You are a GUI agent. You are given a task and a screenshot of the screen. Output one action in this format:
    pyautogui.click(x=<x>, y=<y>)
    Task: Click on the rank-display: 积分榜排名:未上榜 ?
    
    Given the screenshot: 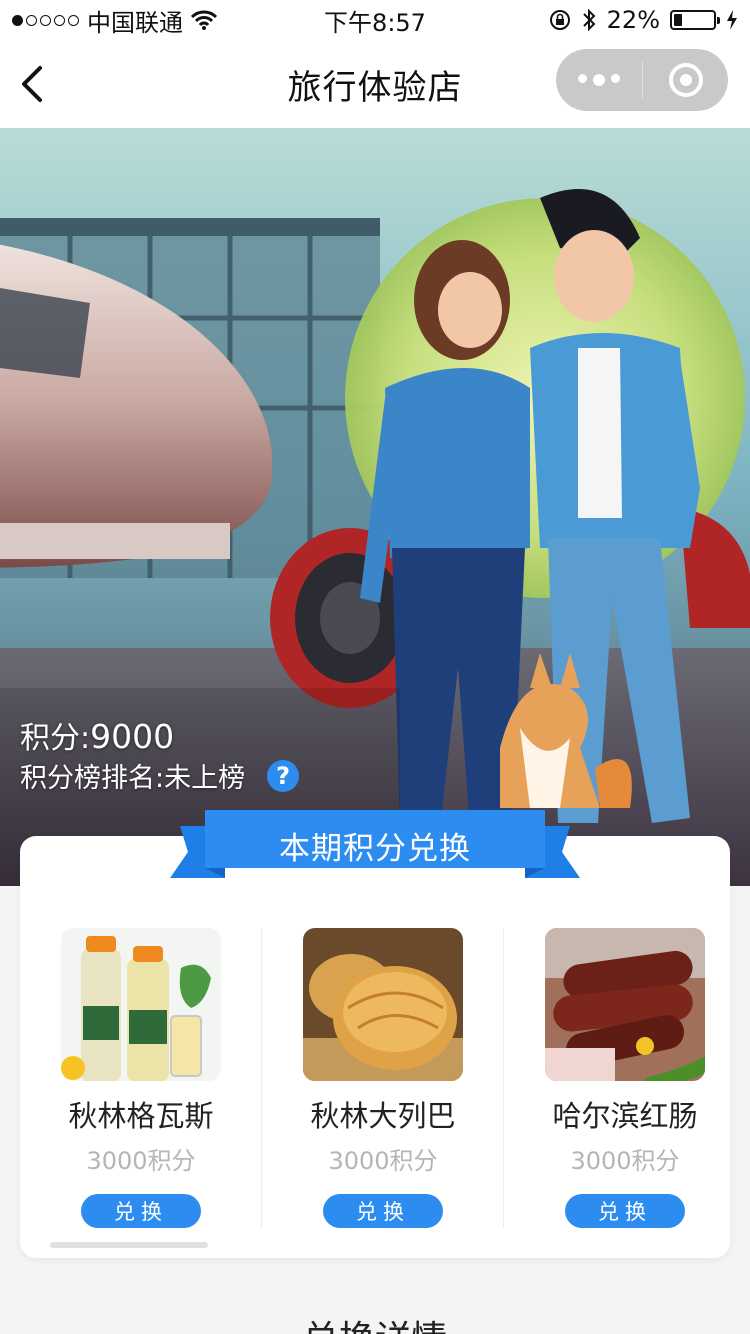 What is the action you would take?
    pyautogui.click(x=160, y=775)
    